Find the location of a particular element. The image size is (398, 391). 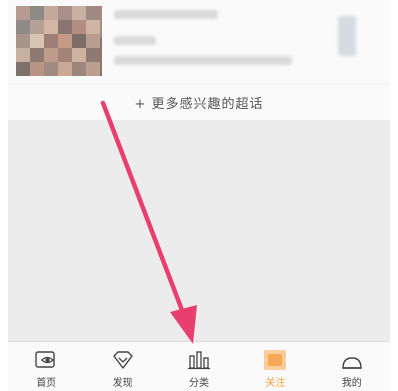

tab-discover-label: 发现 is located at coordinates (122, 383).